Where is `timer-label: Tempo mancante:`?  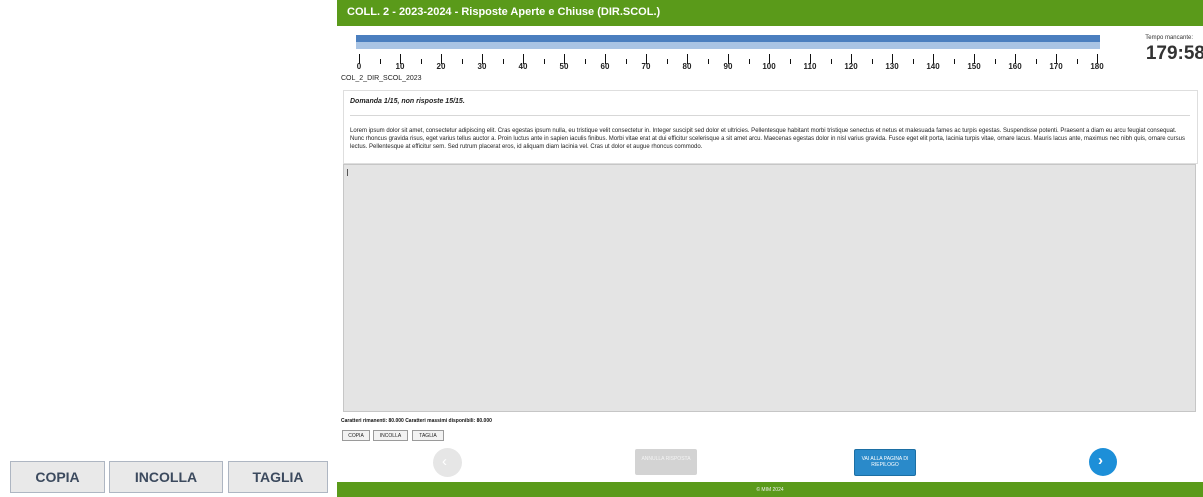 timer-label: Tempo mancante: is located at coordinates (1169, 38).